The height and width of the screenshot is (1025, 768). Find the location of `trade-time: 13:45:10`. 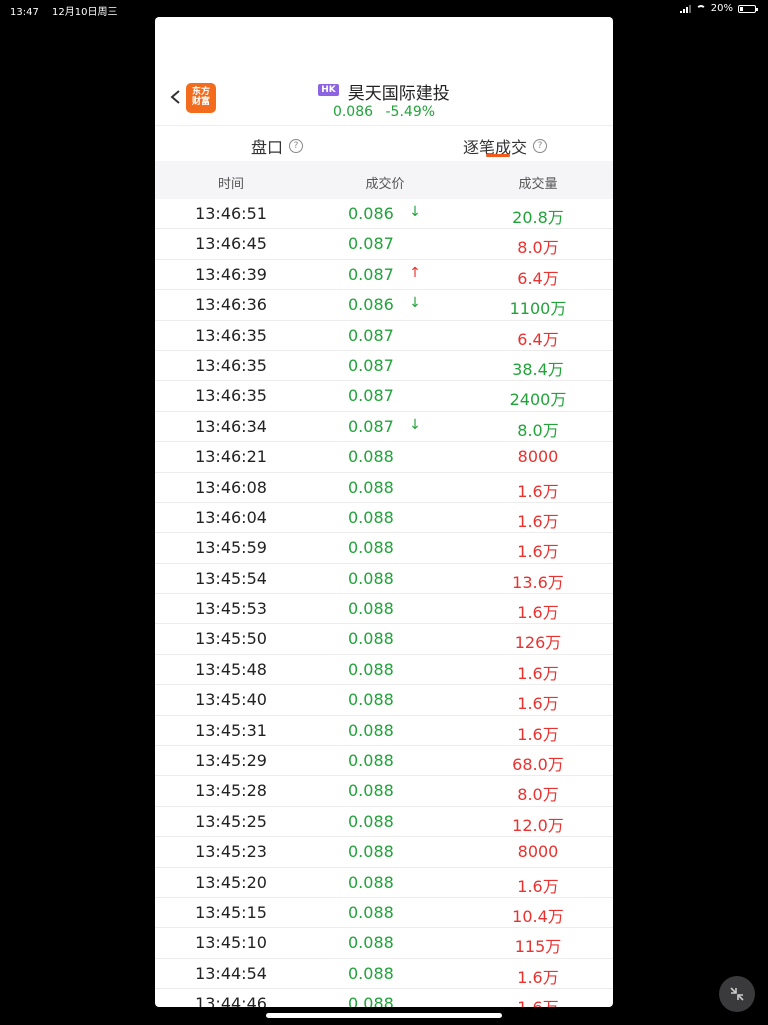

trade-time: 13:45:10 is located at coordinates (231, 943).